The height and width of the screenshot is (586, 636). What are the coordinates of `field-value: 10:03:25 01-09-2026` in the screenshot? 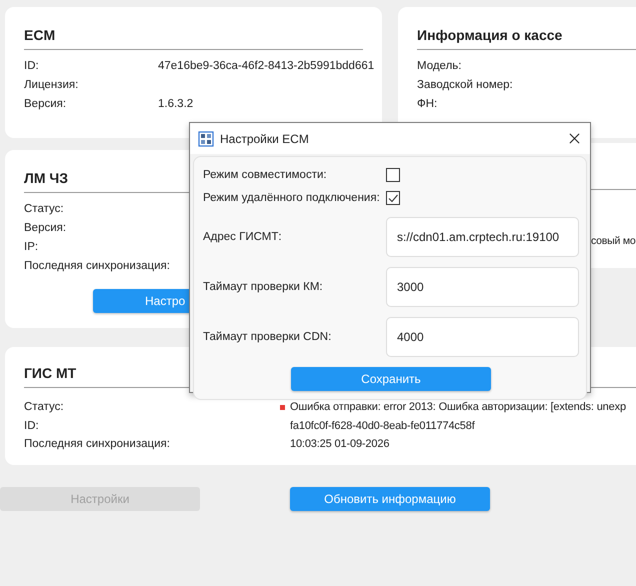 It's located at (340, 444).